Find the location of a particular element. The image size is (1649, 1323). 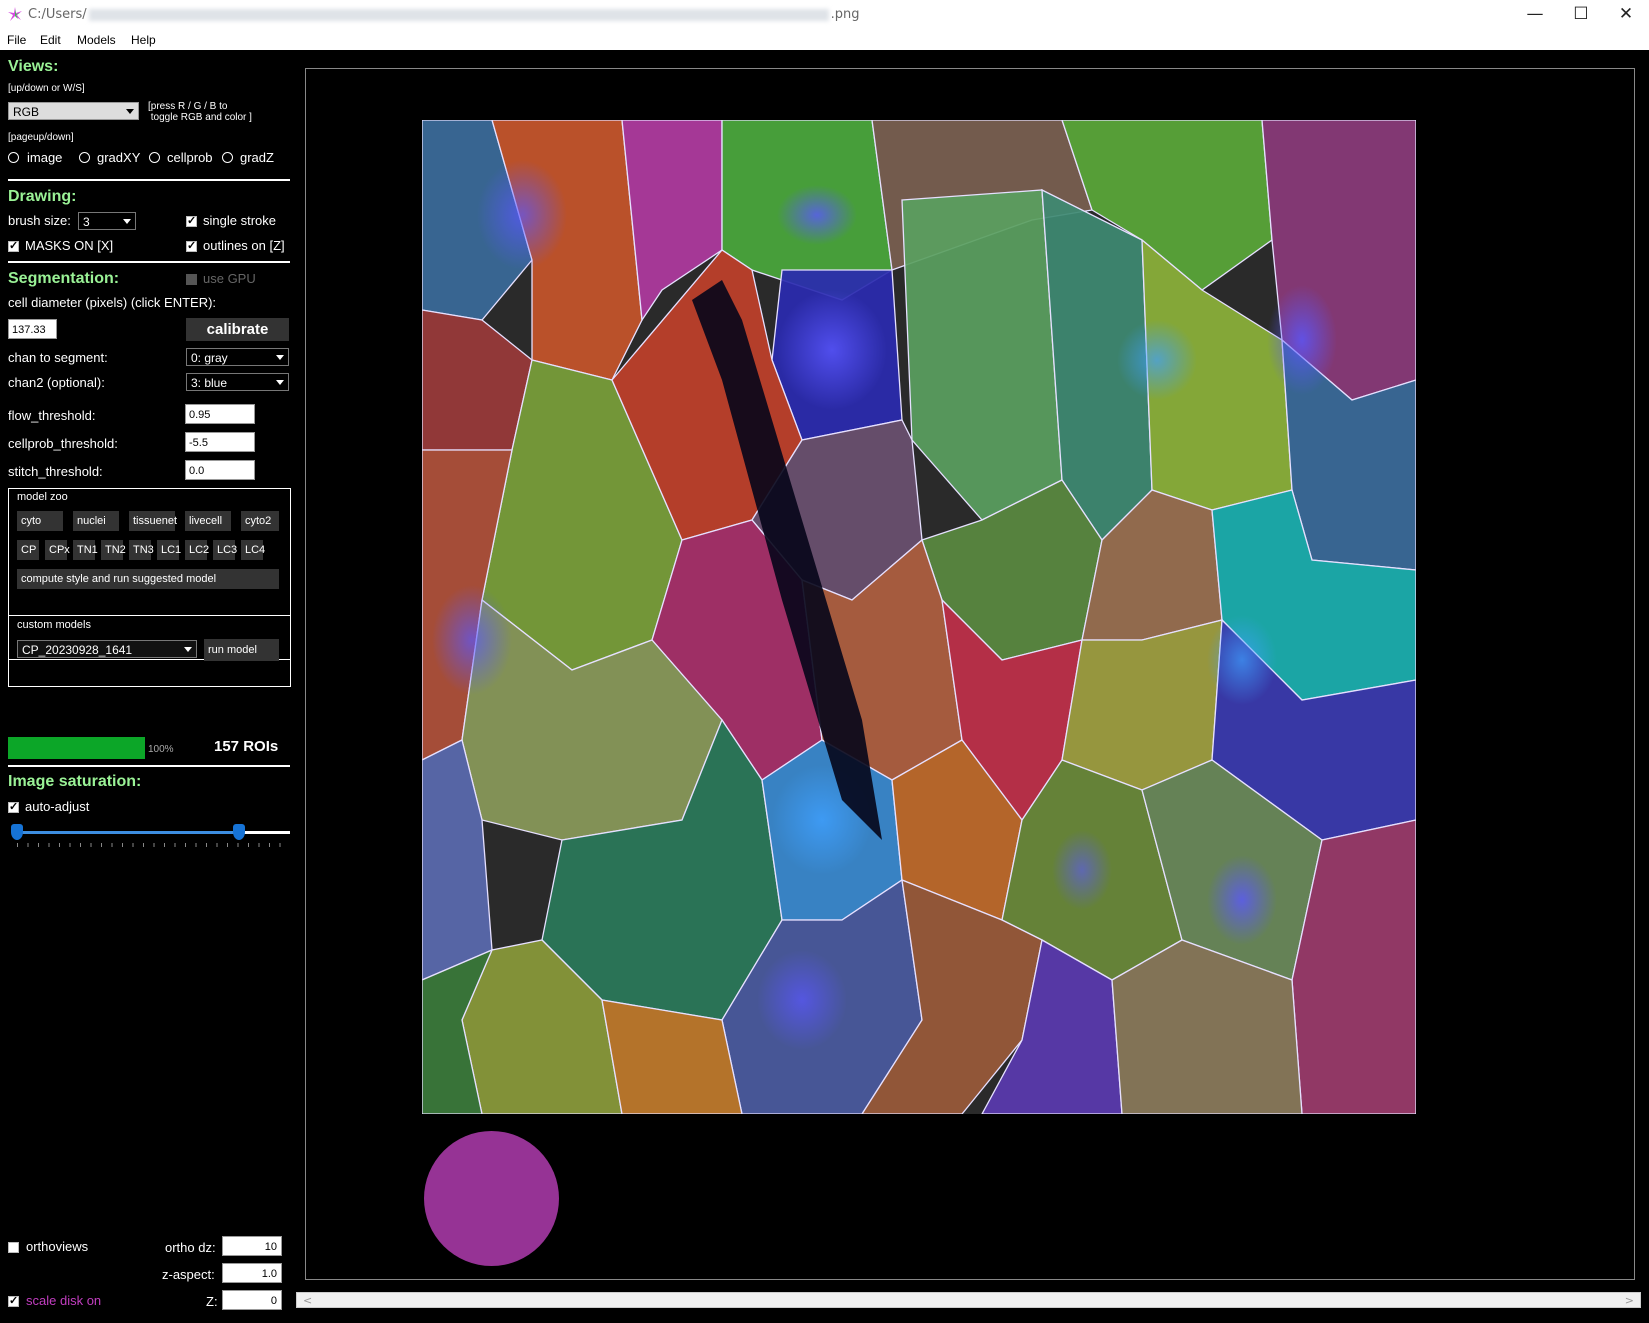

single-stroke-label: single stroke is located at coordinates (239, 220).